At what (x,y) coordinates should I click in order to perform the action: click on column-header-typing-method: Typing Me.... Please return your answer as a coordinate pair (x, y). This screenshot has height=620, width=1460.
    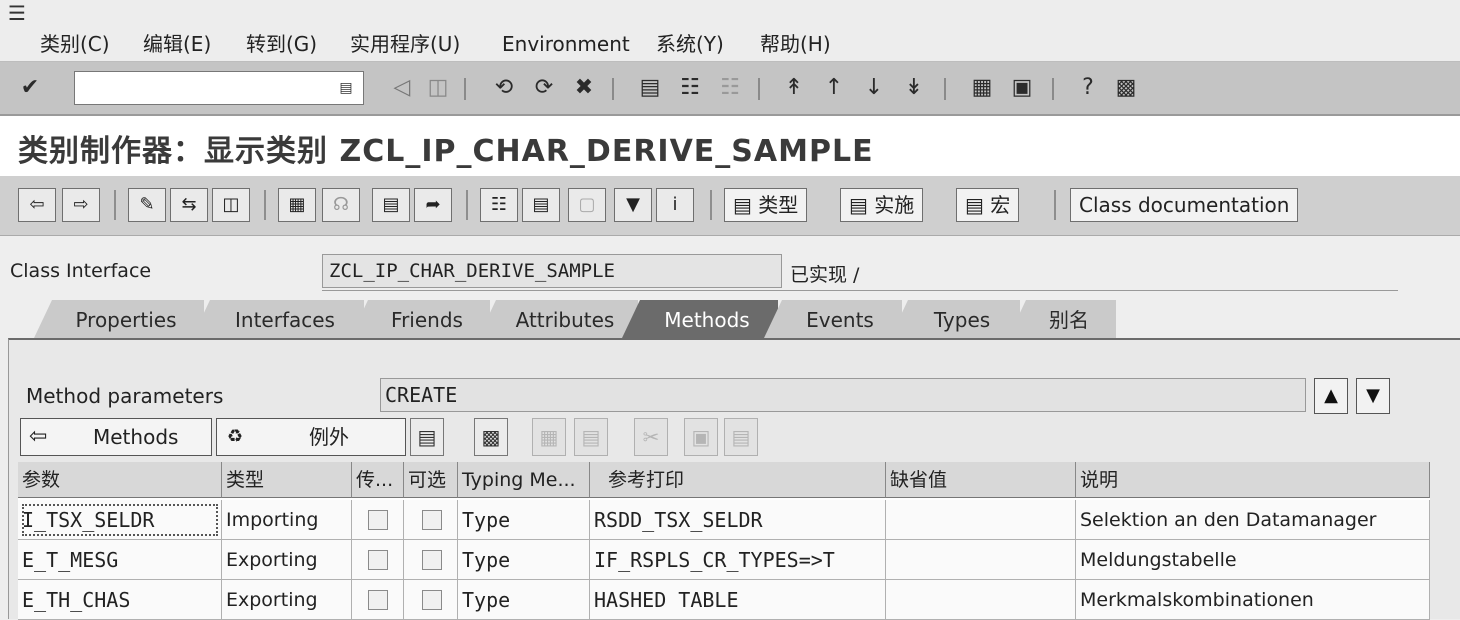
    Looking at the image, I should click on (524, 480).